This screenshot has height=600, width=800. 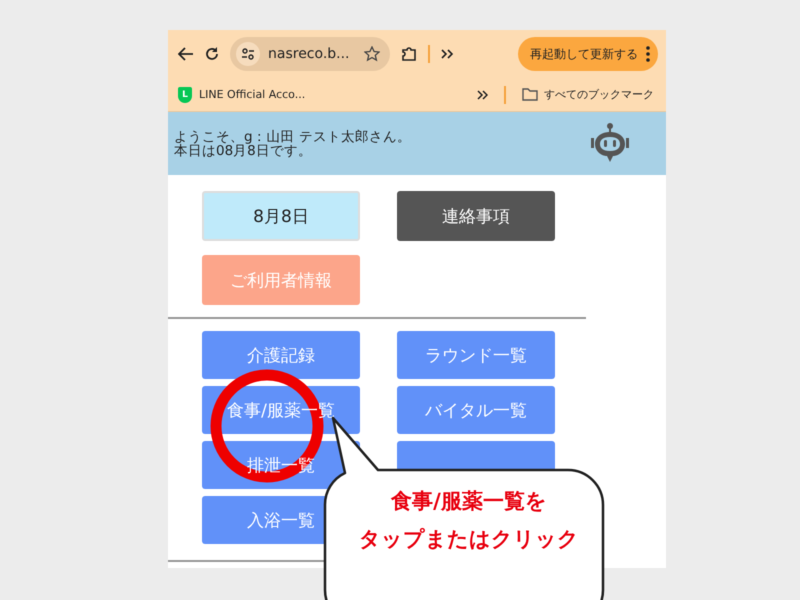 I want to click on date-button: 8月8日, so click(x=281, y=216).